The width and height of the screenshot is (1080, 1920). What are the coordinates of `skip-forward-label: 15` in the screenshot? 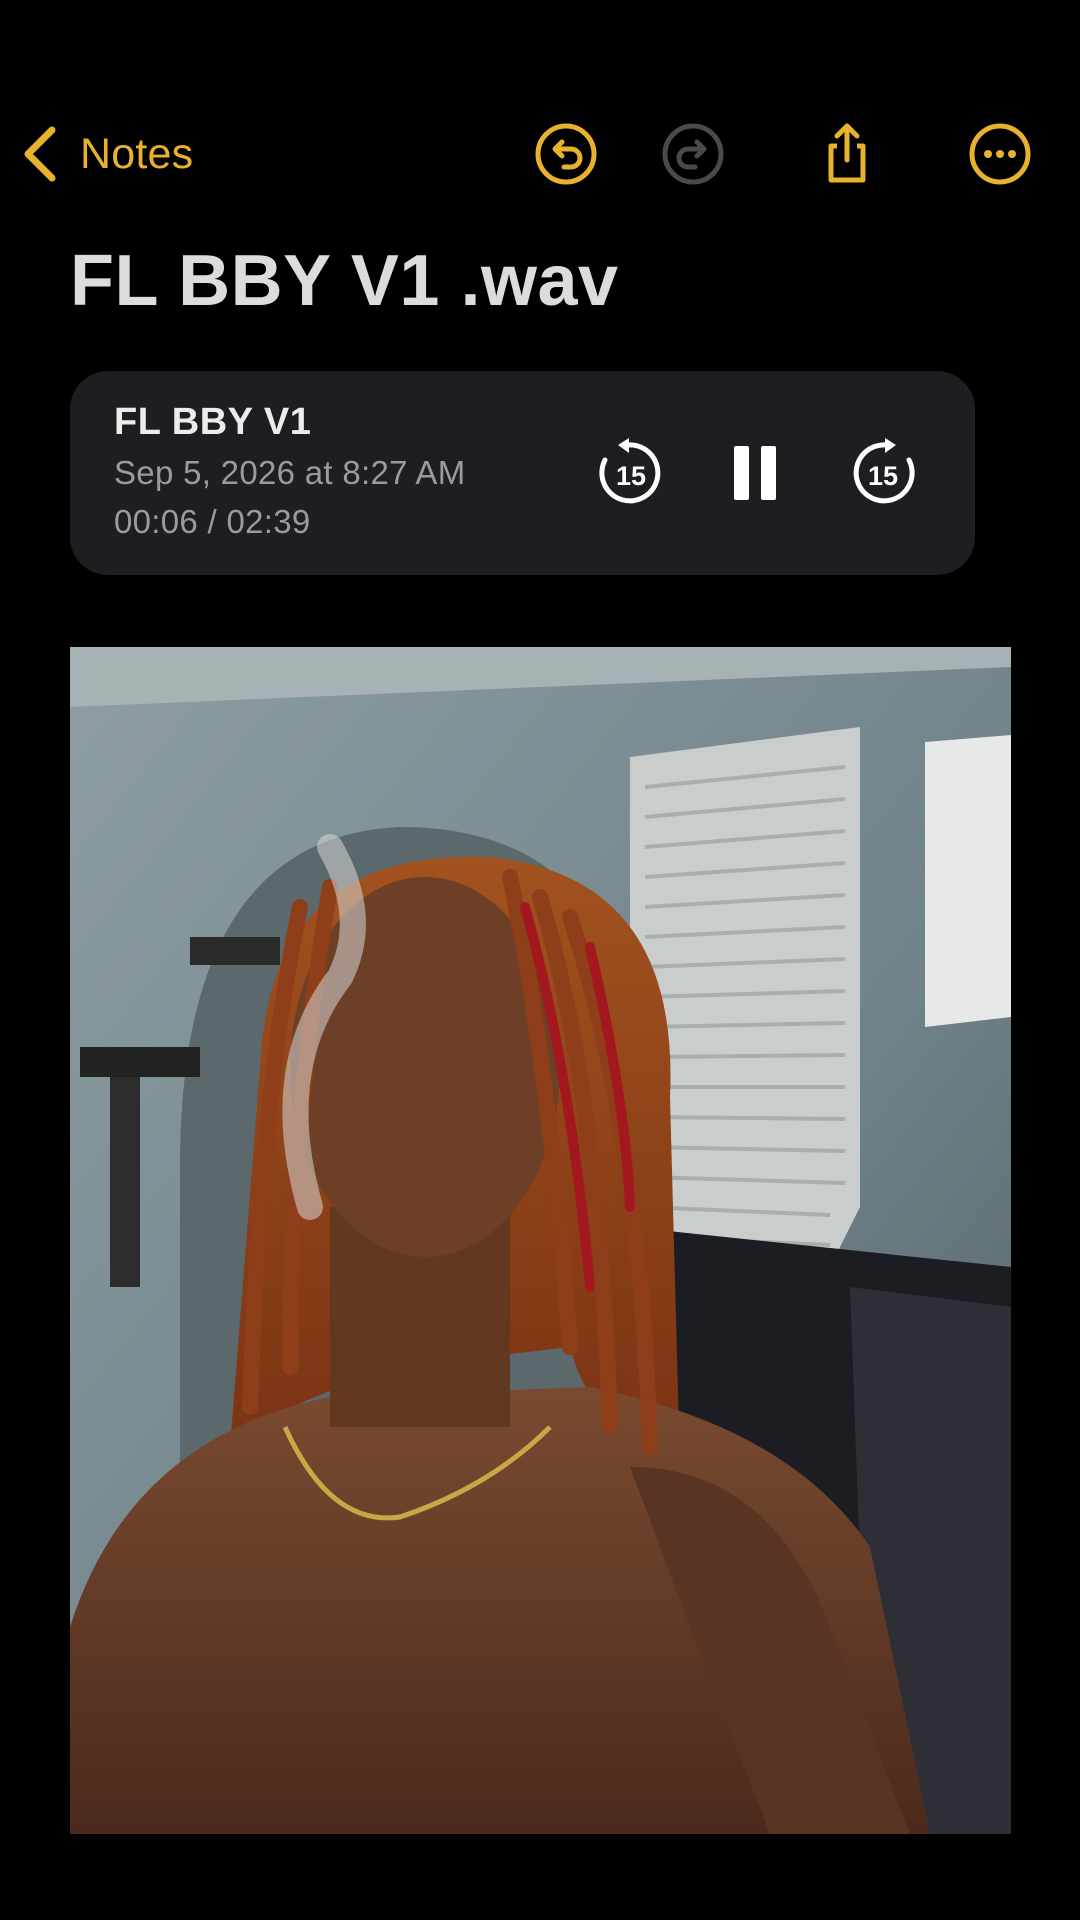 It's located at (883, 476).